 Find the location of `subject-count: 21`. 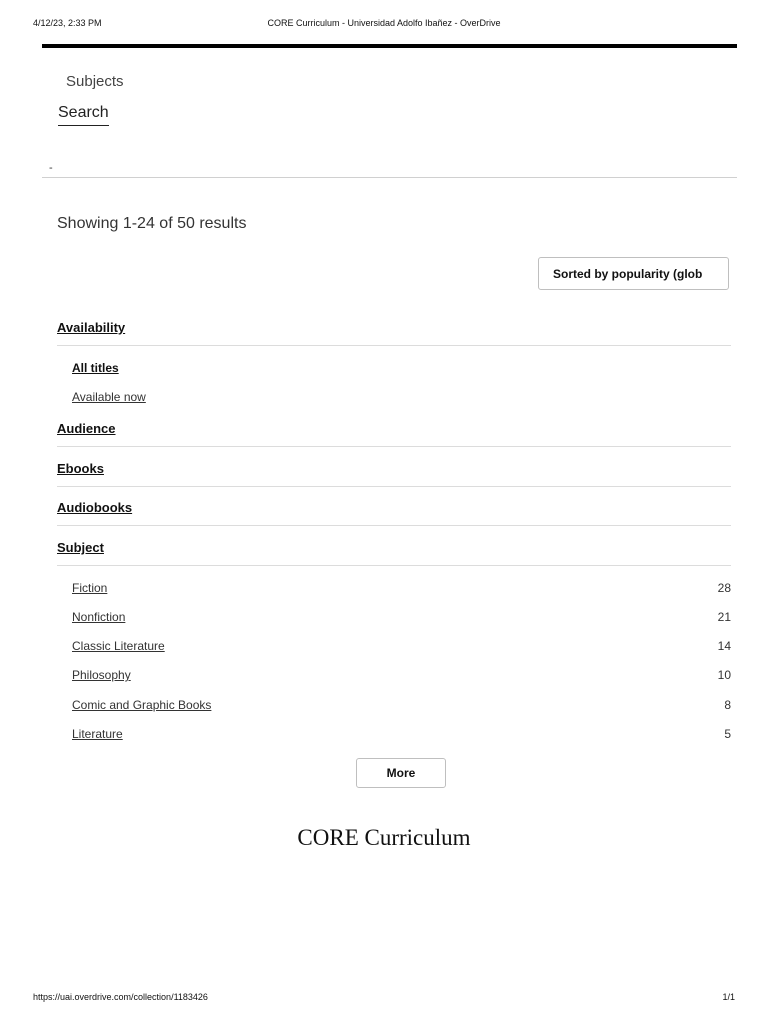

subject-count: 21 is located at coordinates (724, 617).